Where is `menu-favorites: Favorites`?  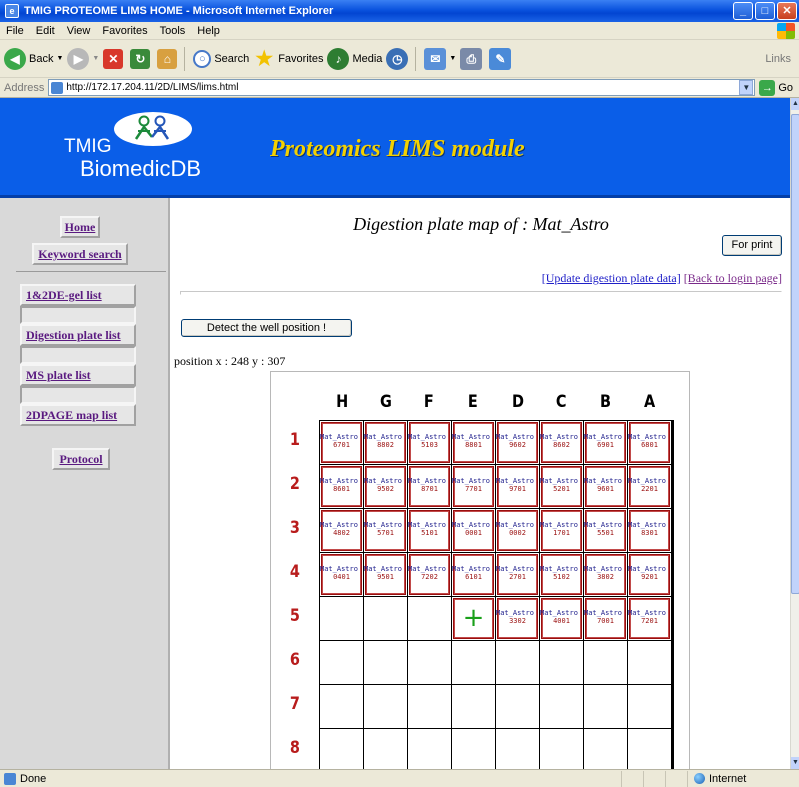
menu-favorites: Favorites is located at coordinates (124, 31).